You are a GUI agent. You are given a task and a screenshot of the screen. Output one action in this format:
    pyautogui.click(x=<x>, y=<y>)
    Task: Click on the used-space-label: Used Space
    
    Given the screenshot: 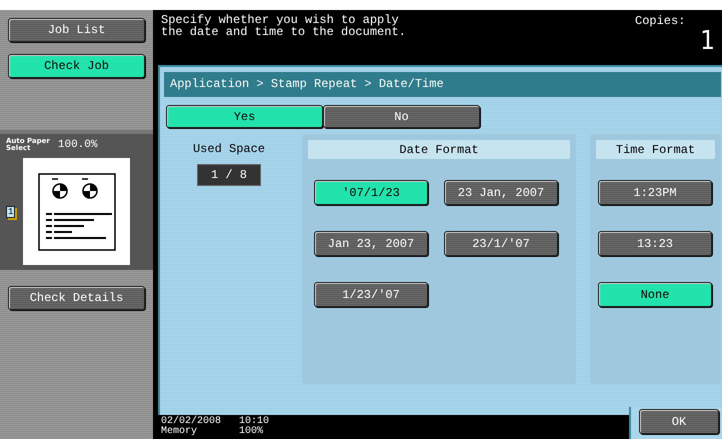 What is the action you would take?
    pyautogui.click(x=228, y=149)
    